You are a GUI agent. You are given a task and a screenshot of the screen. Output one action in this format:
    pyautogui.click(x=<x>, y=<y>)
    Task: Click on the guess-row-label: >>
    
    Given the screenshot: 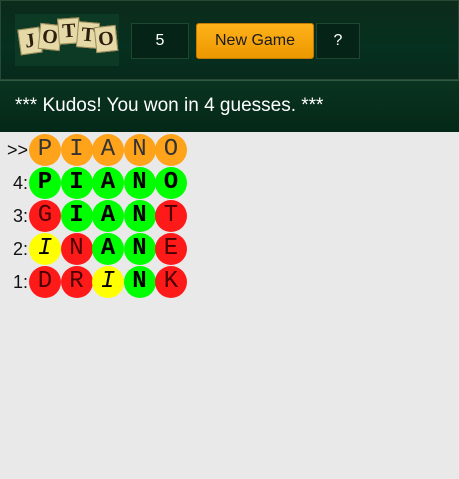 What is the action you would take?
    pyautogui.click(x=17, y=150)
    